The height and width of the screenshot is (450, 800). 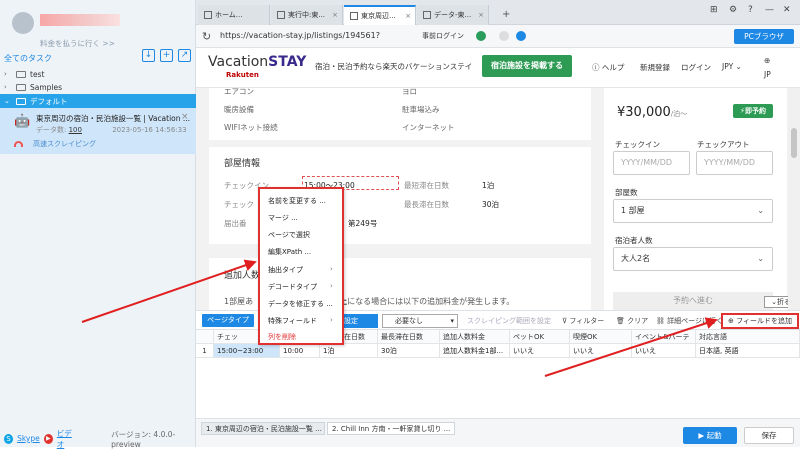 I want to click on chevron-down-icon: ⌄, so click(x=760, y=210).